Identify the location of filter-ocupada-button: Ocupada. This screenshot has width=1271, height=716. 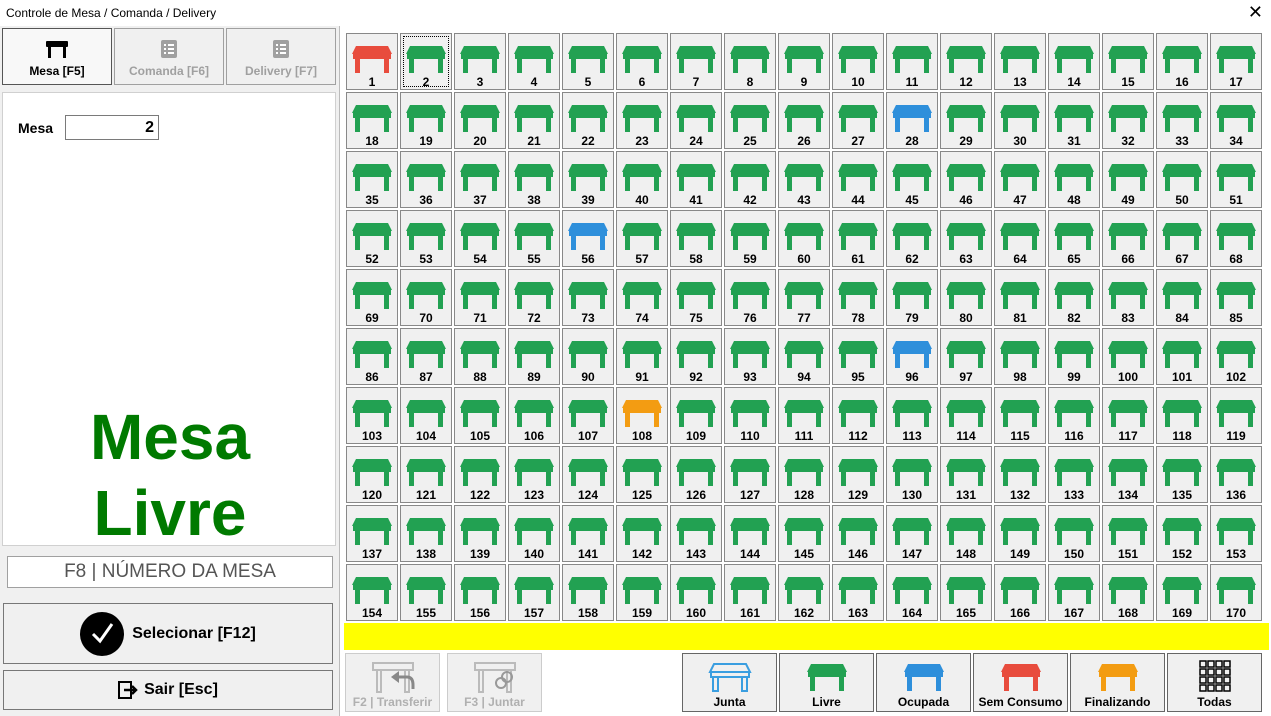
(923, 682).